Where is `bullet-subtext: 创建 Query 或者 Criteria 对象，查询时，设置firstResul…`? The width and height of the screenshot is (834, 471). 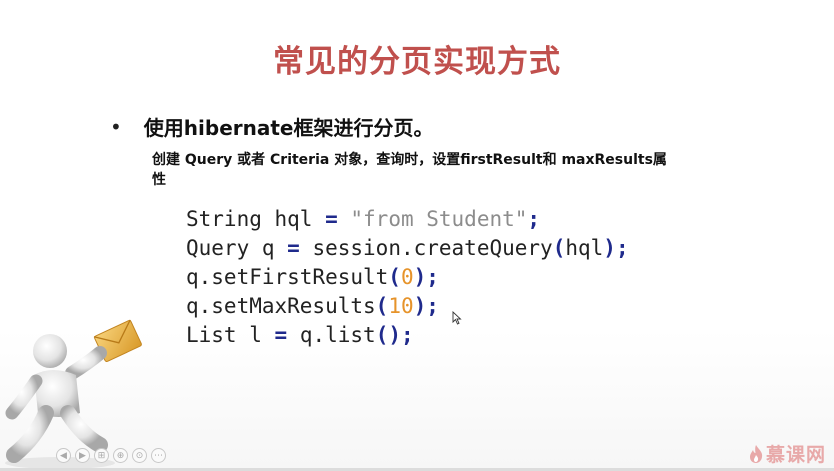 bullet-subtext: 创建 Query 或者 Criteria 对象，查询时，设置firstResul… is located at coordinates (409, 170).